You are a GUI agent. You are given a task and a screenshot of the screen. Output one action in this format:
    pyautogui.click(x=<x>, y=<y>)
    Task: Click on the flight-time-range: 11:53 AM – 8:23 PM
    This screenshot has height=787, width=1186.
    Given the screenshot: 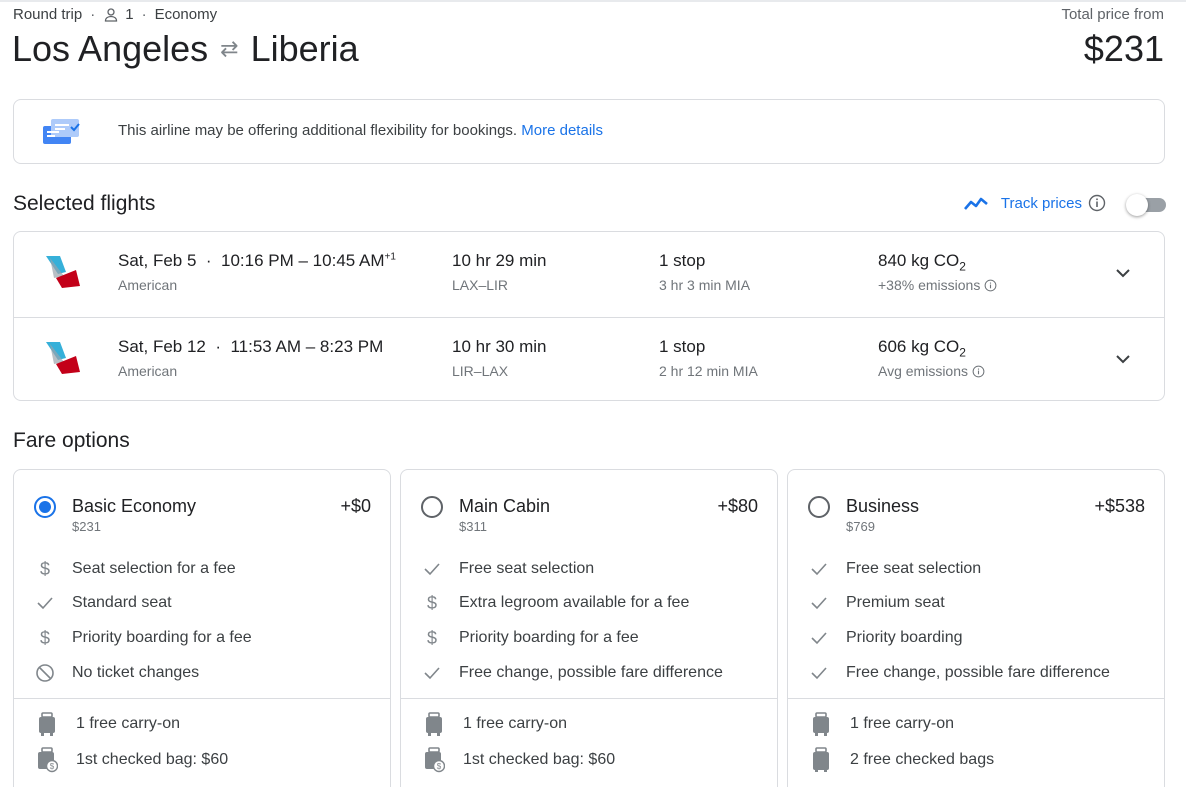 What is the action you would take?
    pyautogui.click(x=307, y=346)
    